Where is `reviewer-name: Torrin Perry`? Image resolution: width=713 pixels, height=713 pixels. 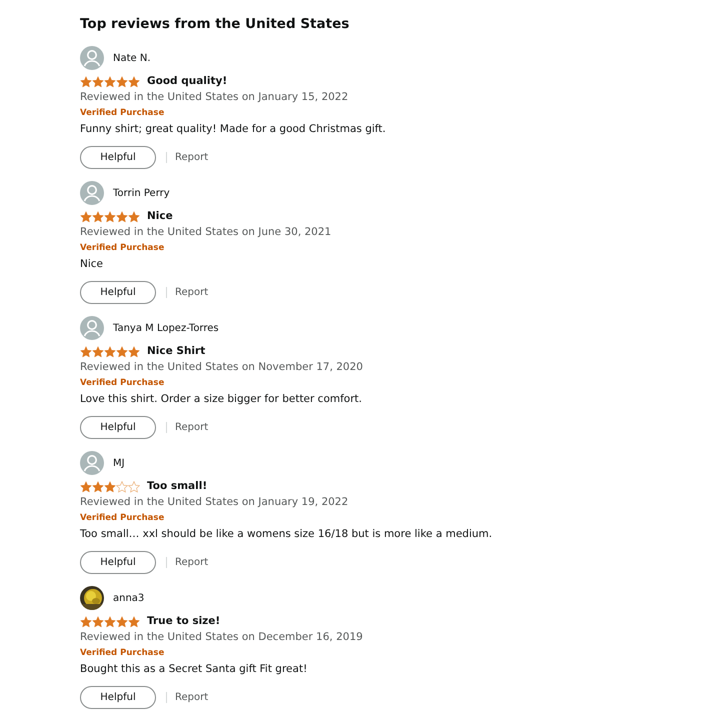 reviewer-name: Torrin Perry is located at coordinates (141, 193).